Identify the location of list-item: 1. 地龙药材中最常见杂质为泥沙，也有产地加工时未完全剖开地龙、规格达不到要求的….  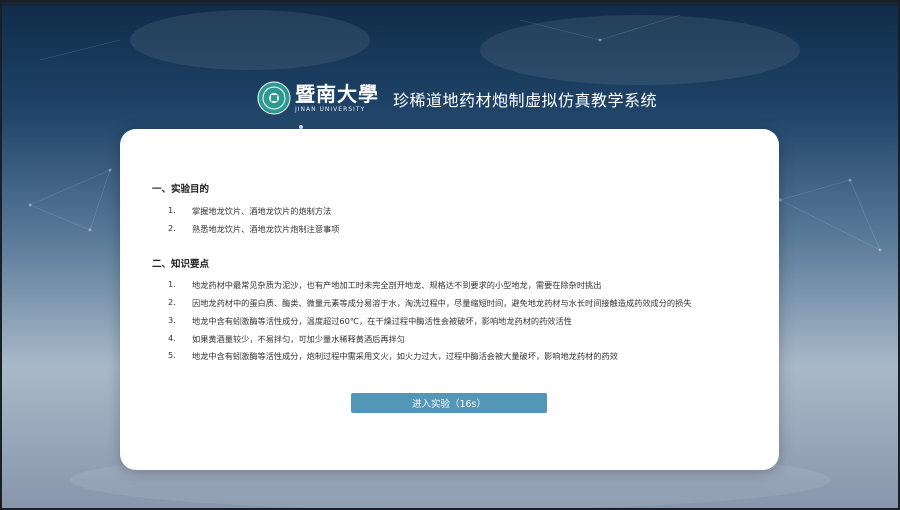
(384, 285).